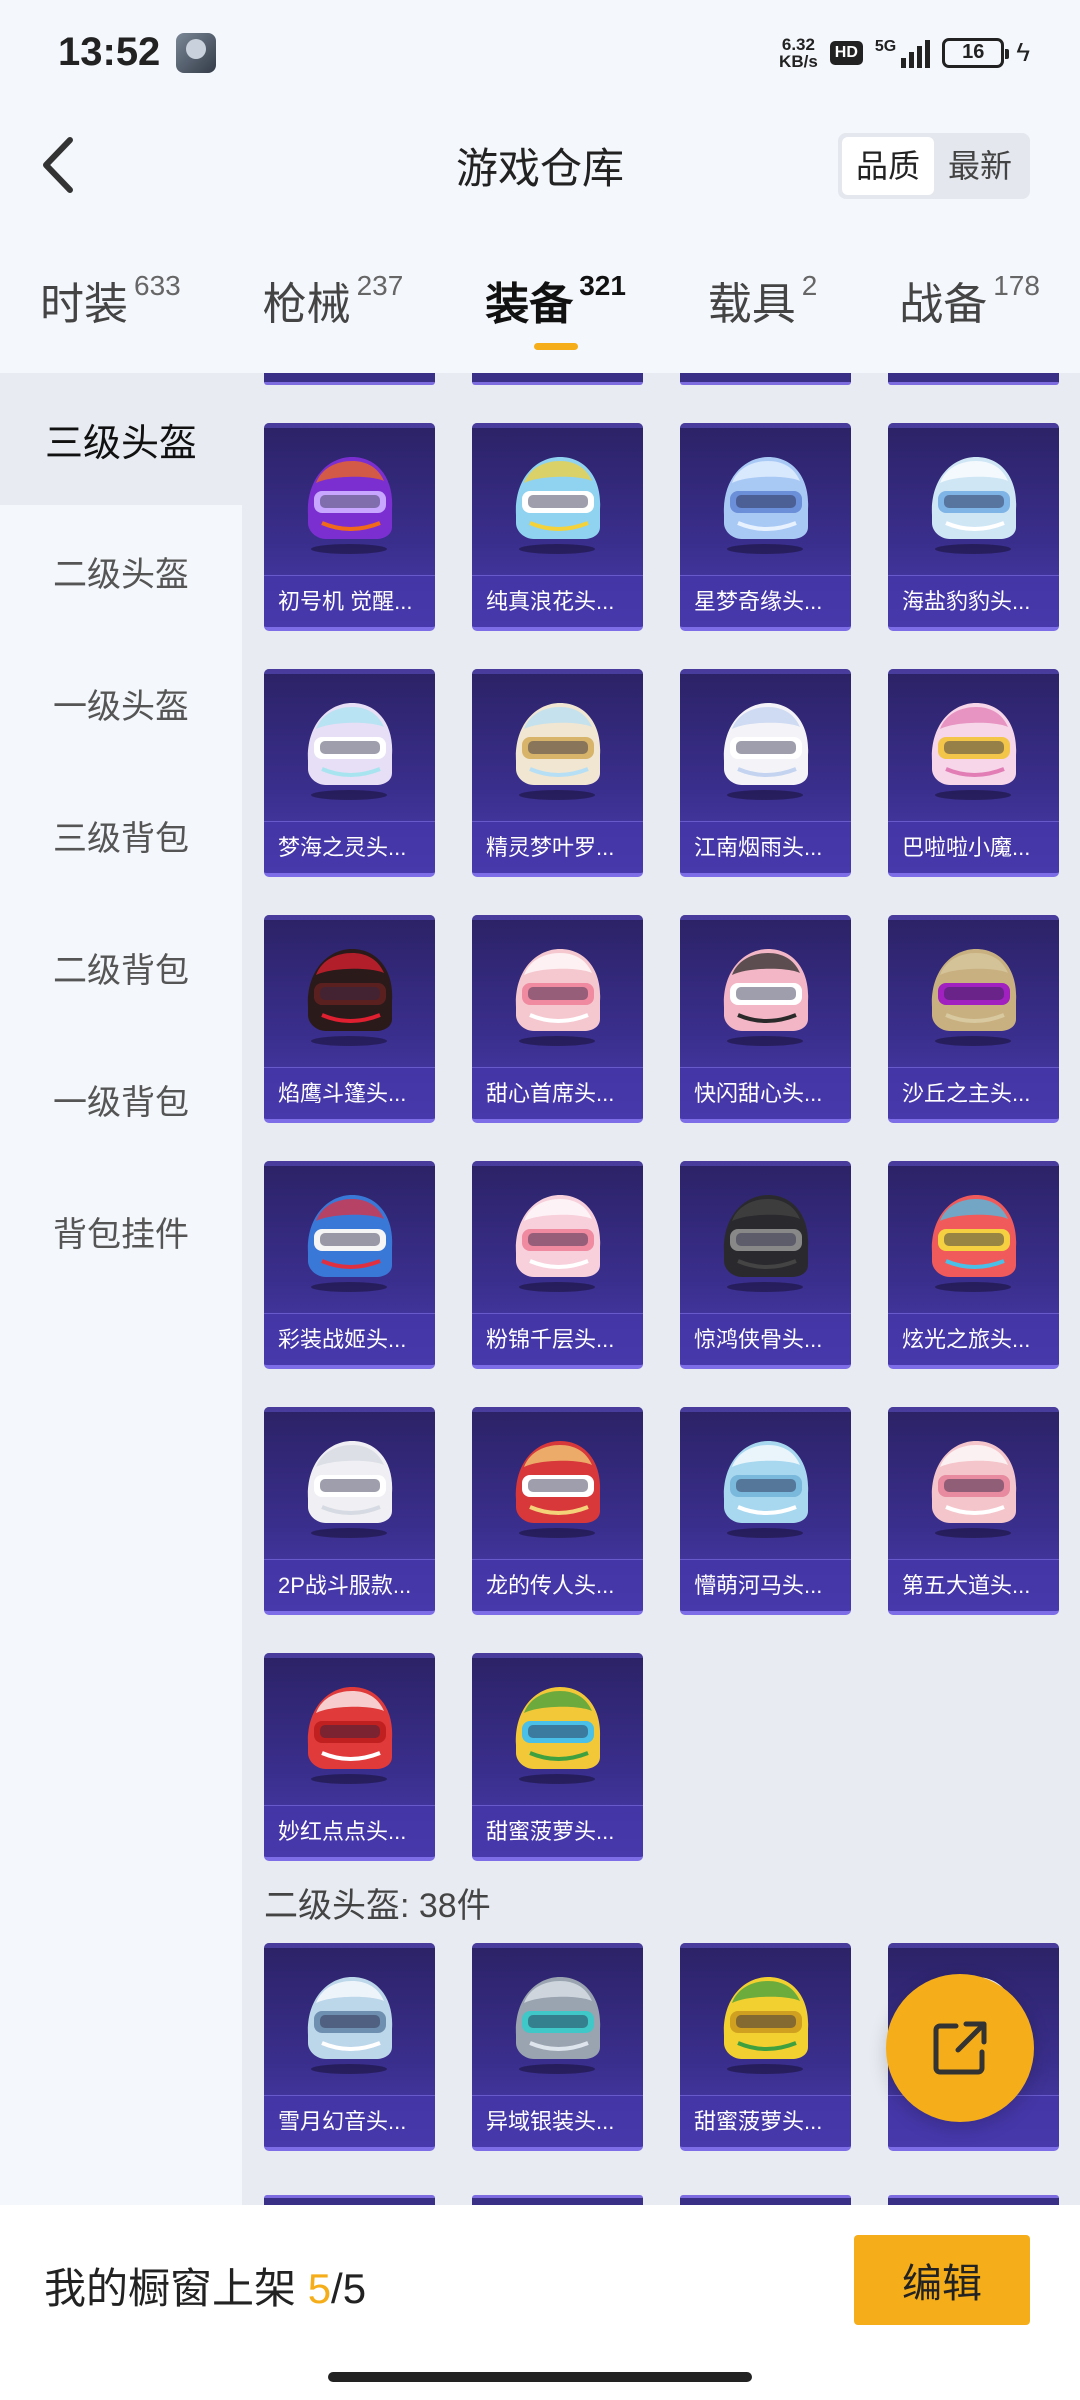 The width and height of the screenshot is (1080, 2400). I want to click on tab-label: 时装, so click(84, 304).